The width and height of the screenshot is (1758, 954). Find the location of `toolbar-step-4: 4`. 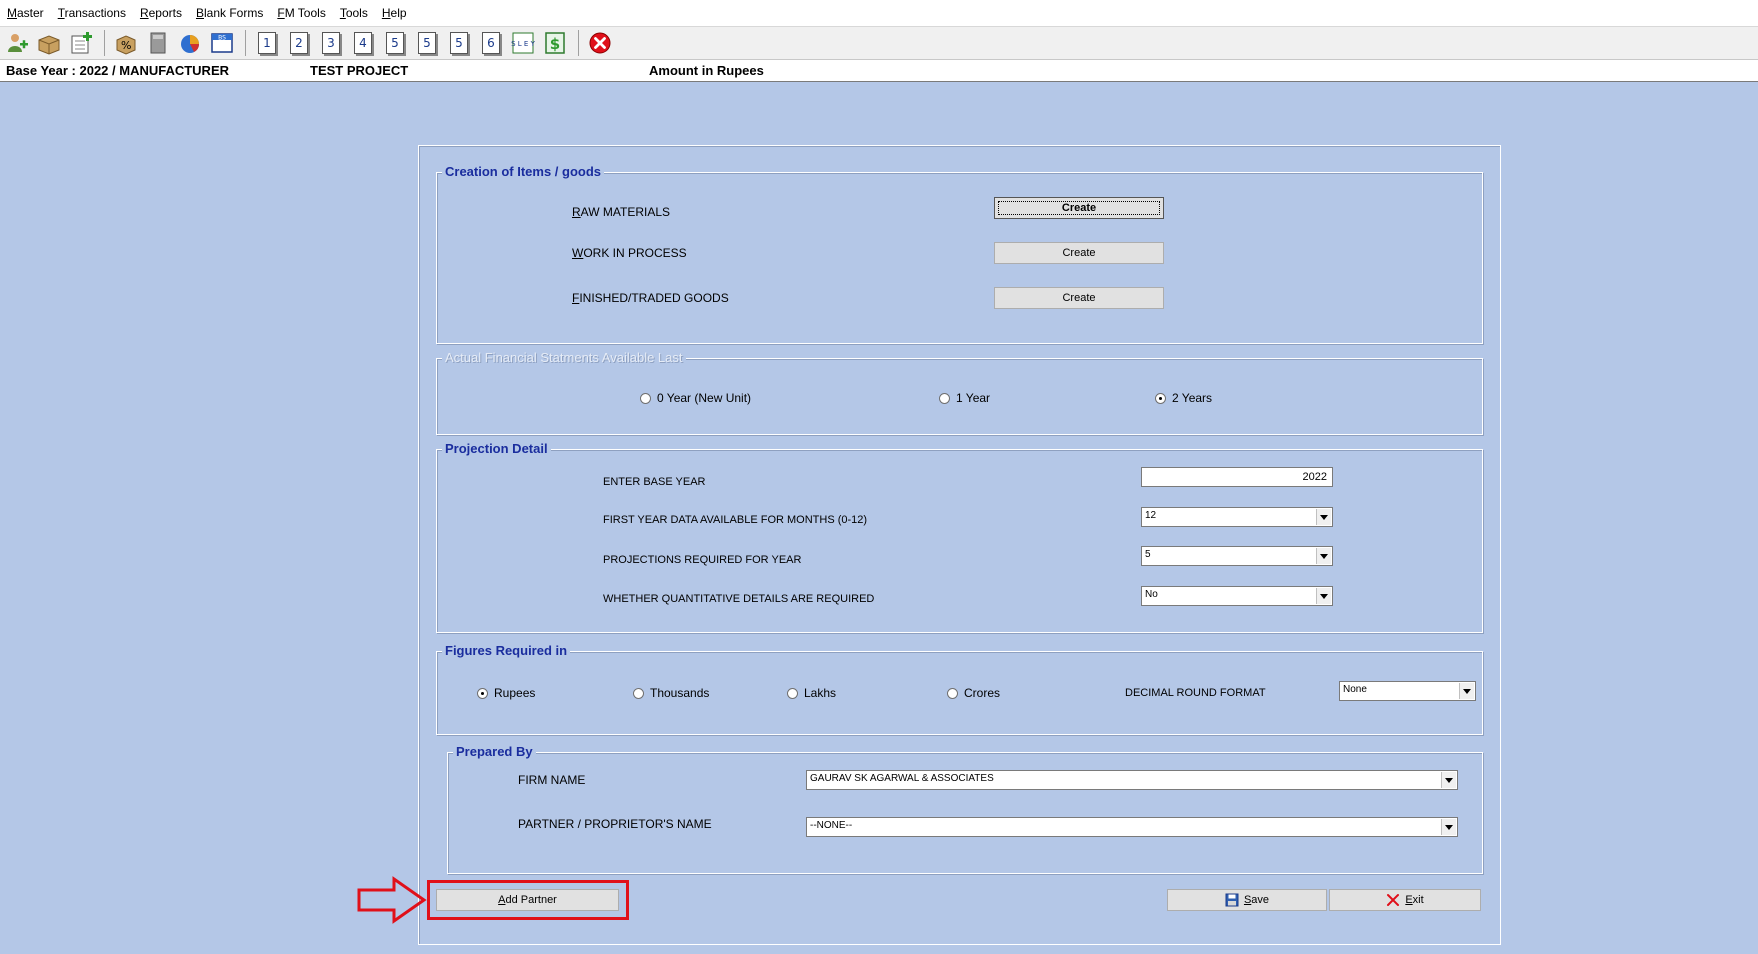

toolbar-step-4: 4 is located at coordinates (363, 43).